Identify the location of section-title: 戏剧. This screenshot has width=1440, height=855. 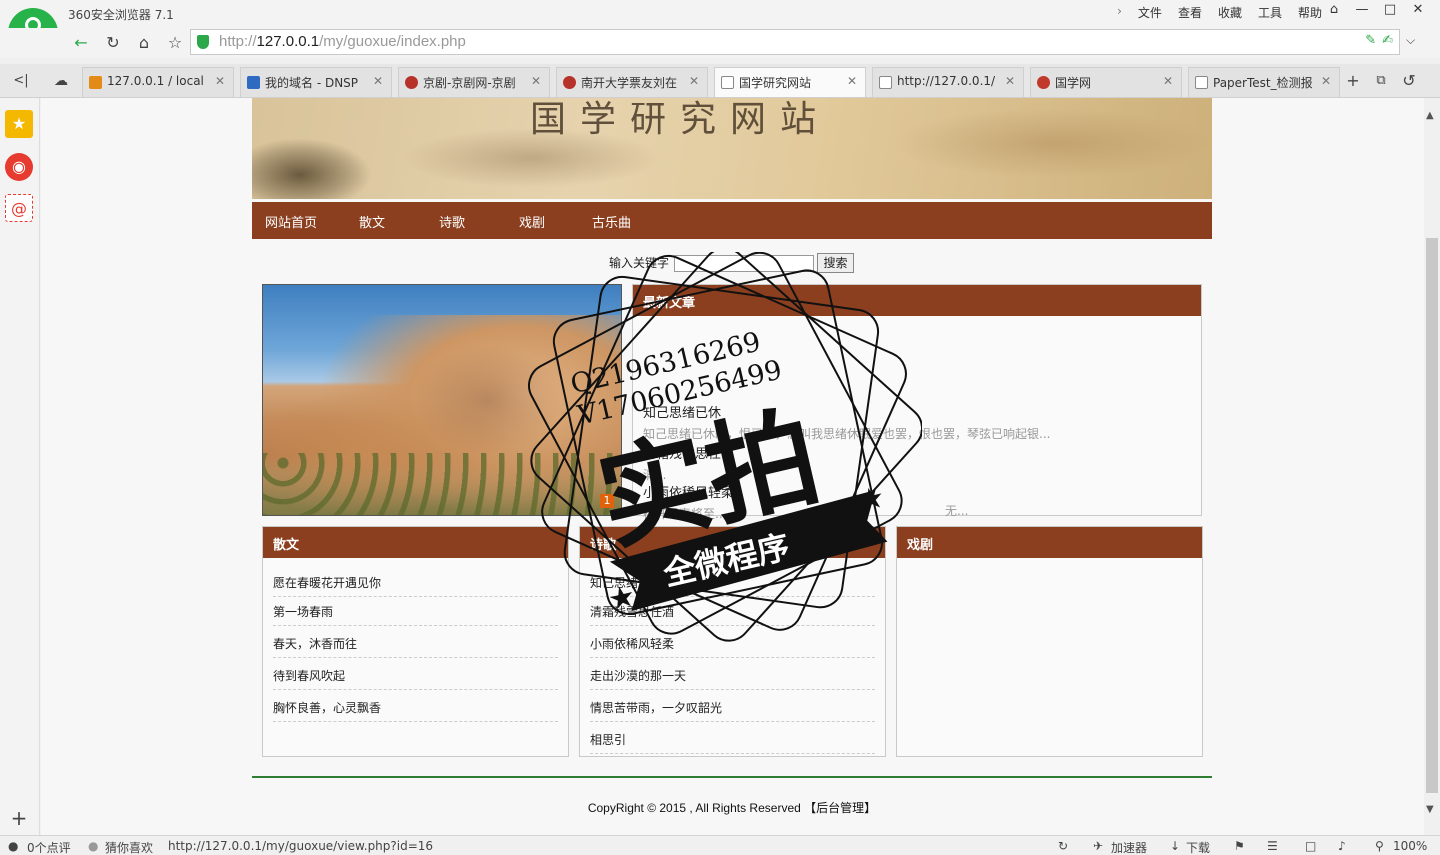
(1049, 542).